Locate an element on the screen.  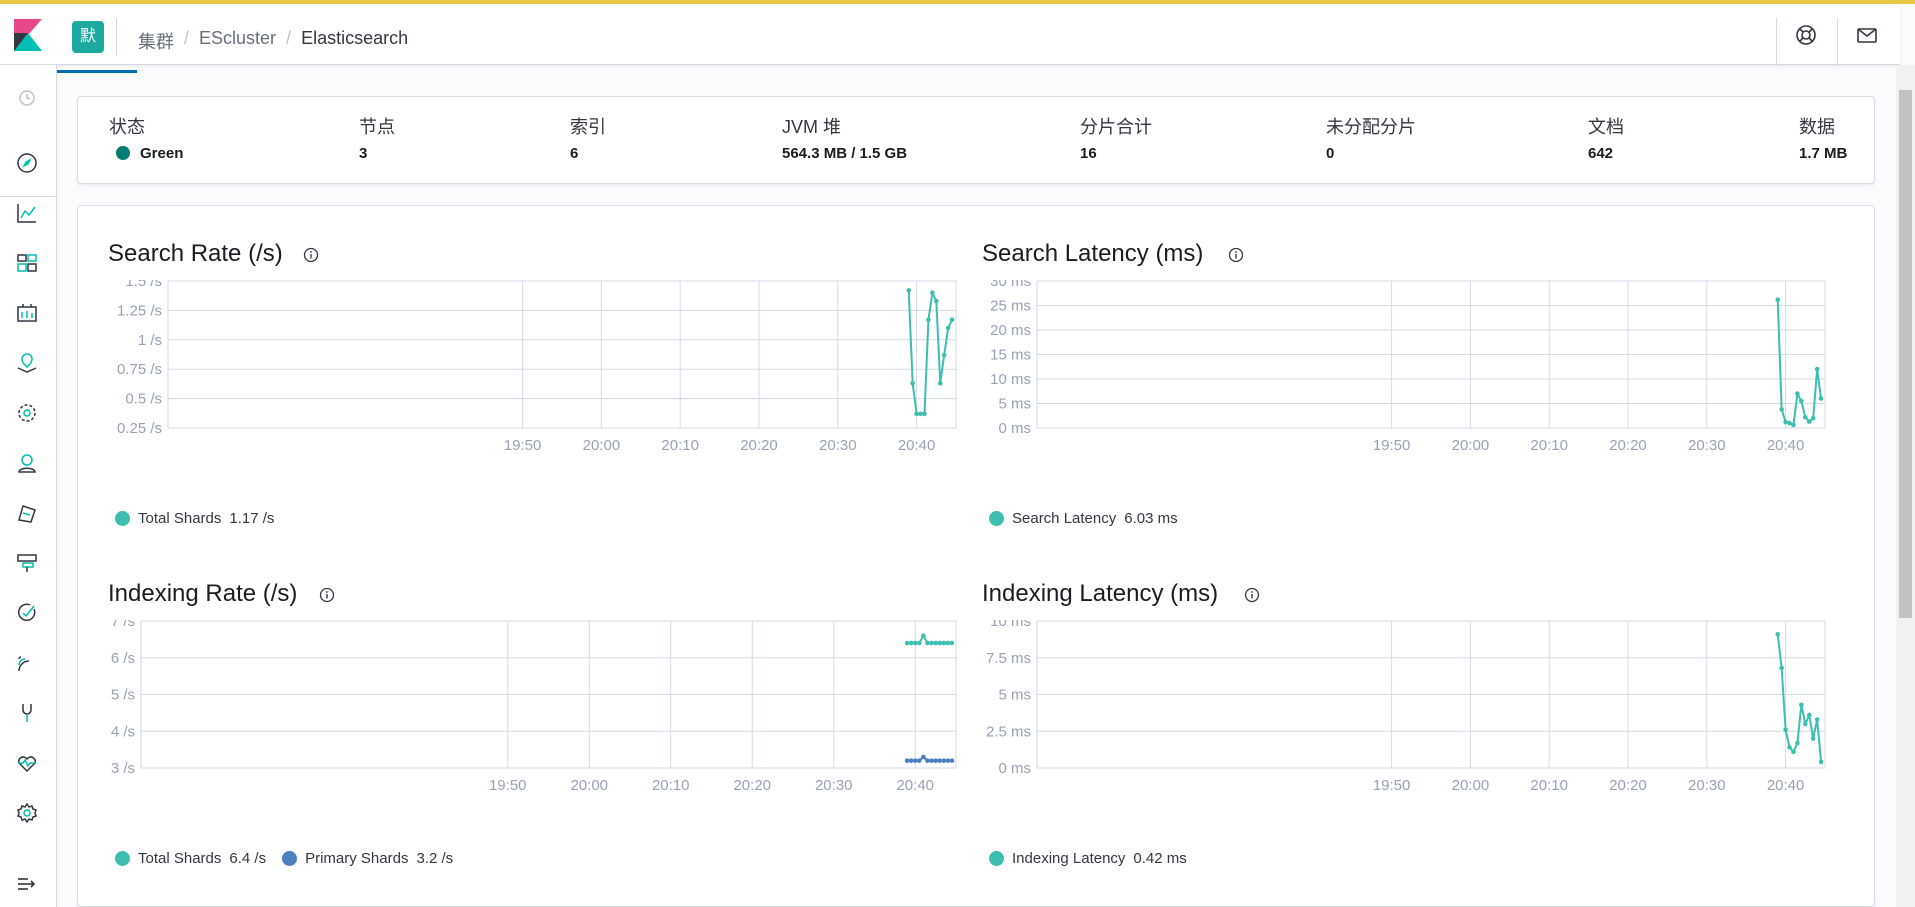
stat-value: 642 is located at coordinates (1601, 153).